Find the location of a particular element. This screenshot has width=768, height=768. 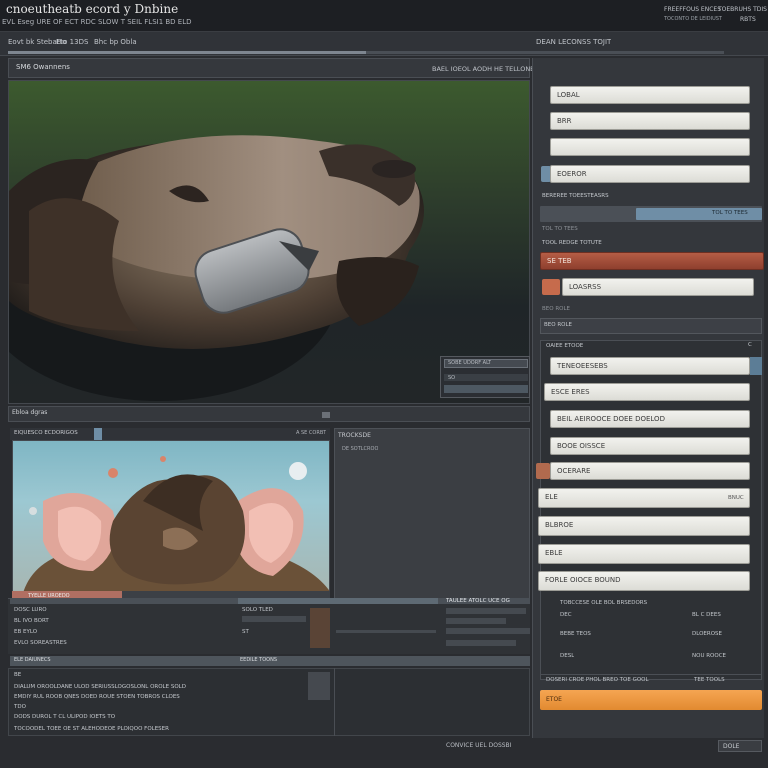

list-panel-title: OAIEE ETOOE is located at coordinates (565, 346).